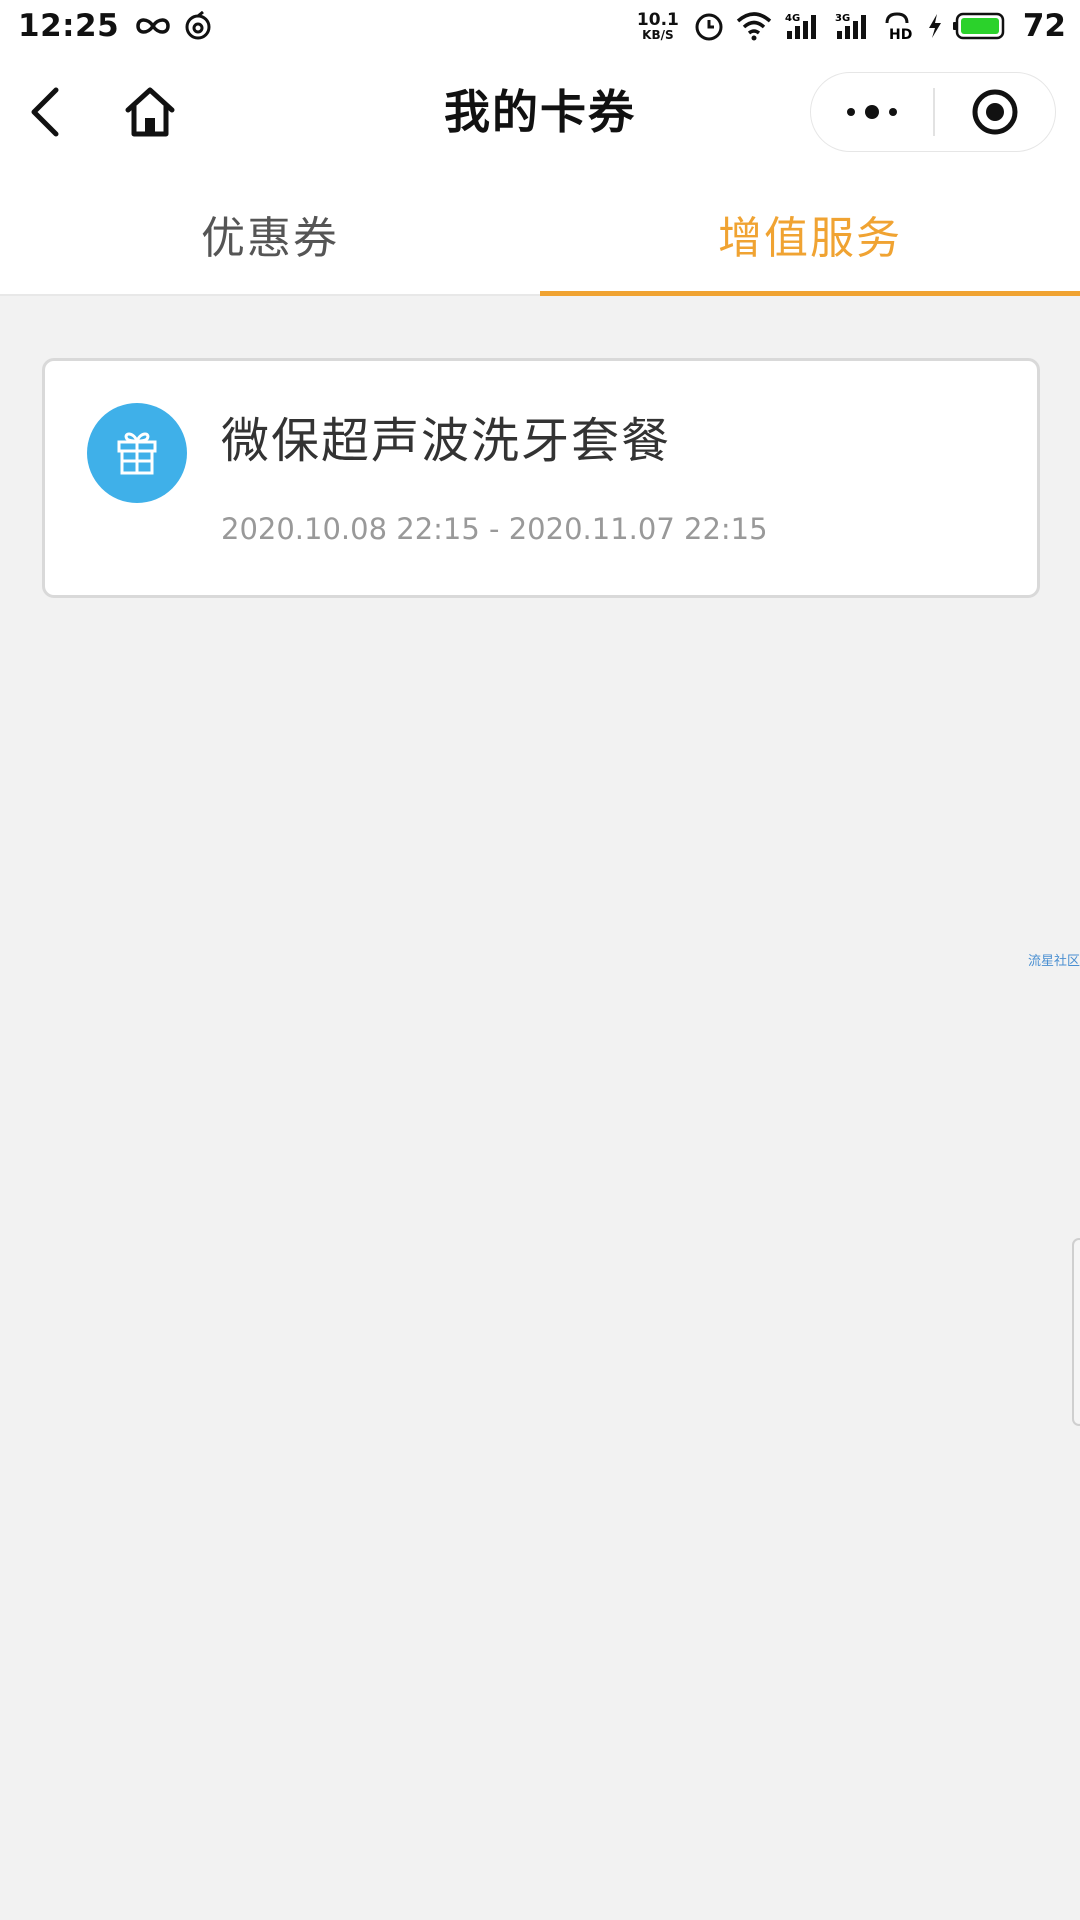  I want to click on more-dots-icon, so click(872, 112).